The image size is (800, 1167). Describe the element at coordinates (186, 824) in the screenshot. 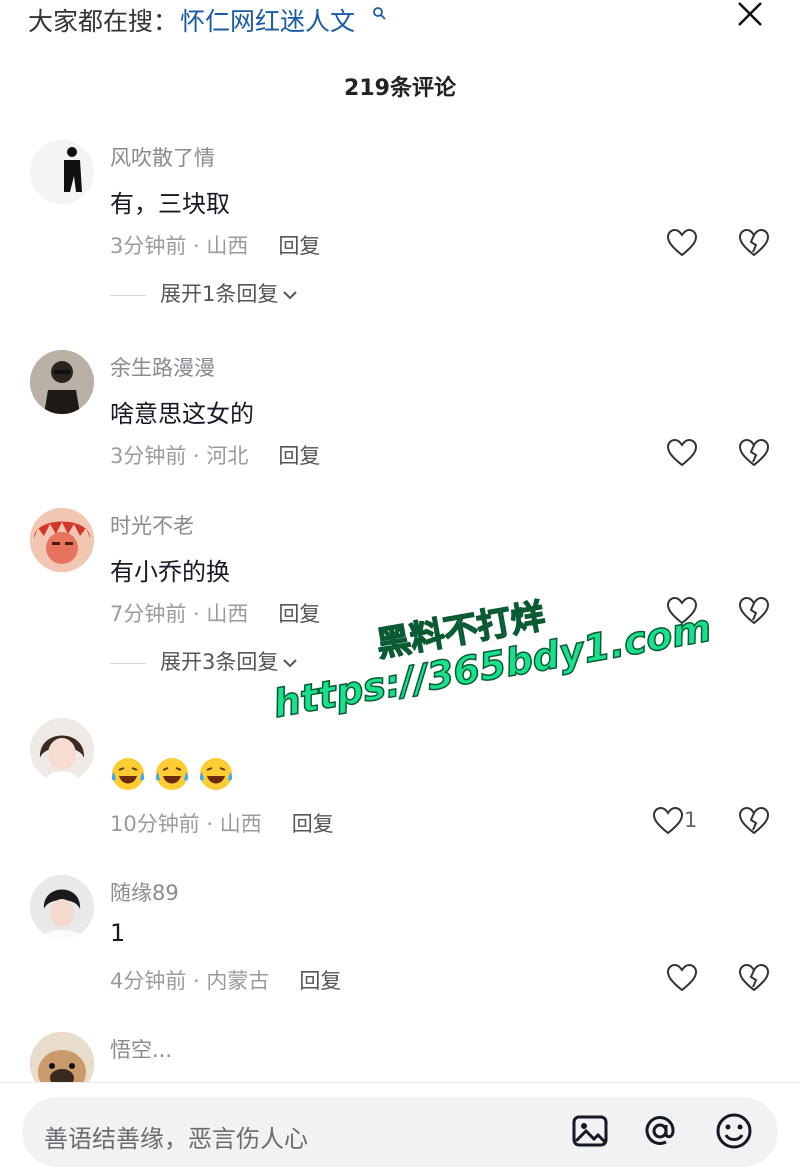

I see `comment-time-location: 10分钟前 · 山西` at that location.